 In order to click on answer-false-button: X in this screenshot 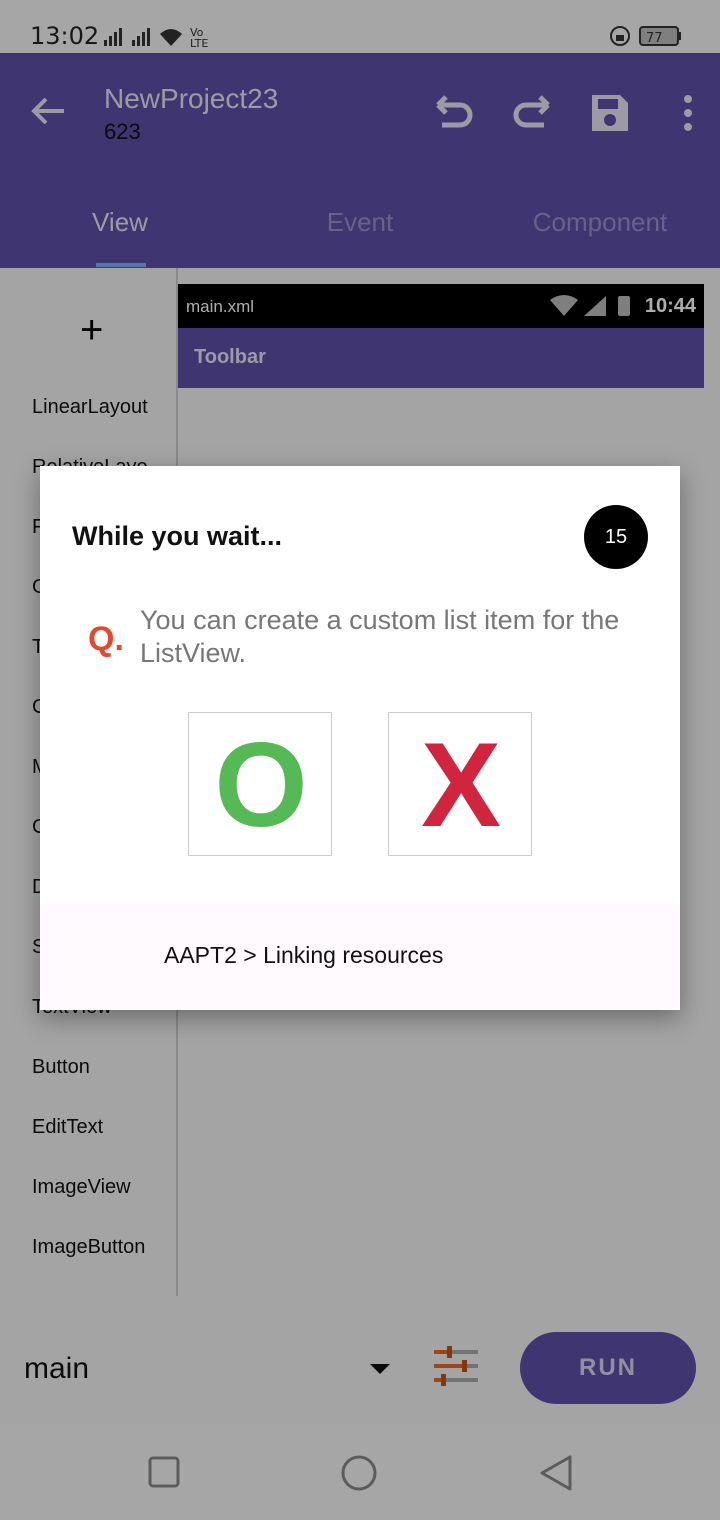, I will do `click(460, 784)`.